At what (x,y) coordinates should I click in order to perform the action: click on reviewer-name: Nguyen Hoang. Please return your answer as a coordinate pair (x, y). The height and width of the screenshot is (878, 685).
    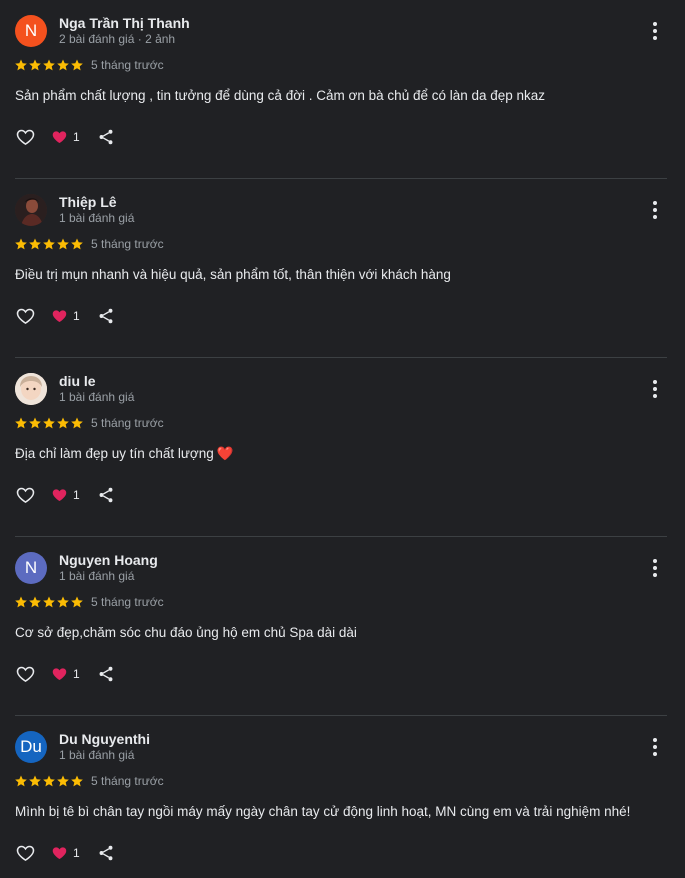
    Looking at the image, I should click on (108, 560).